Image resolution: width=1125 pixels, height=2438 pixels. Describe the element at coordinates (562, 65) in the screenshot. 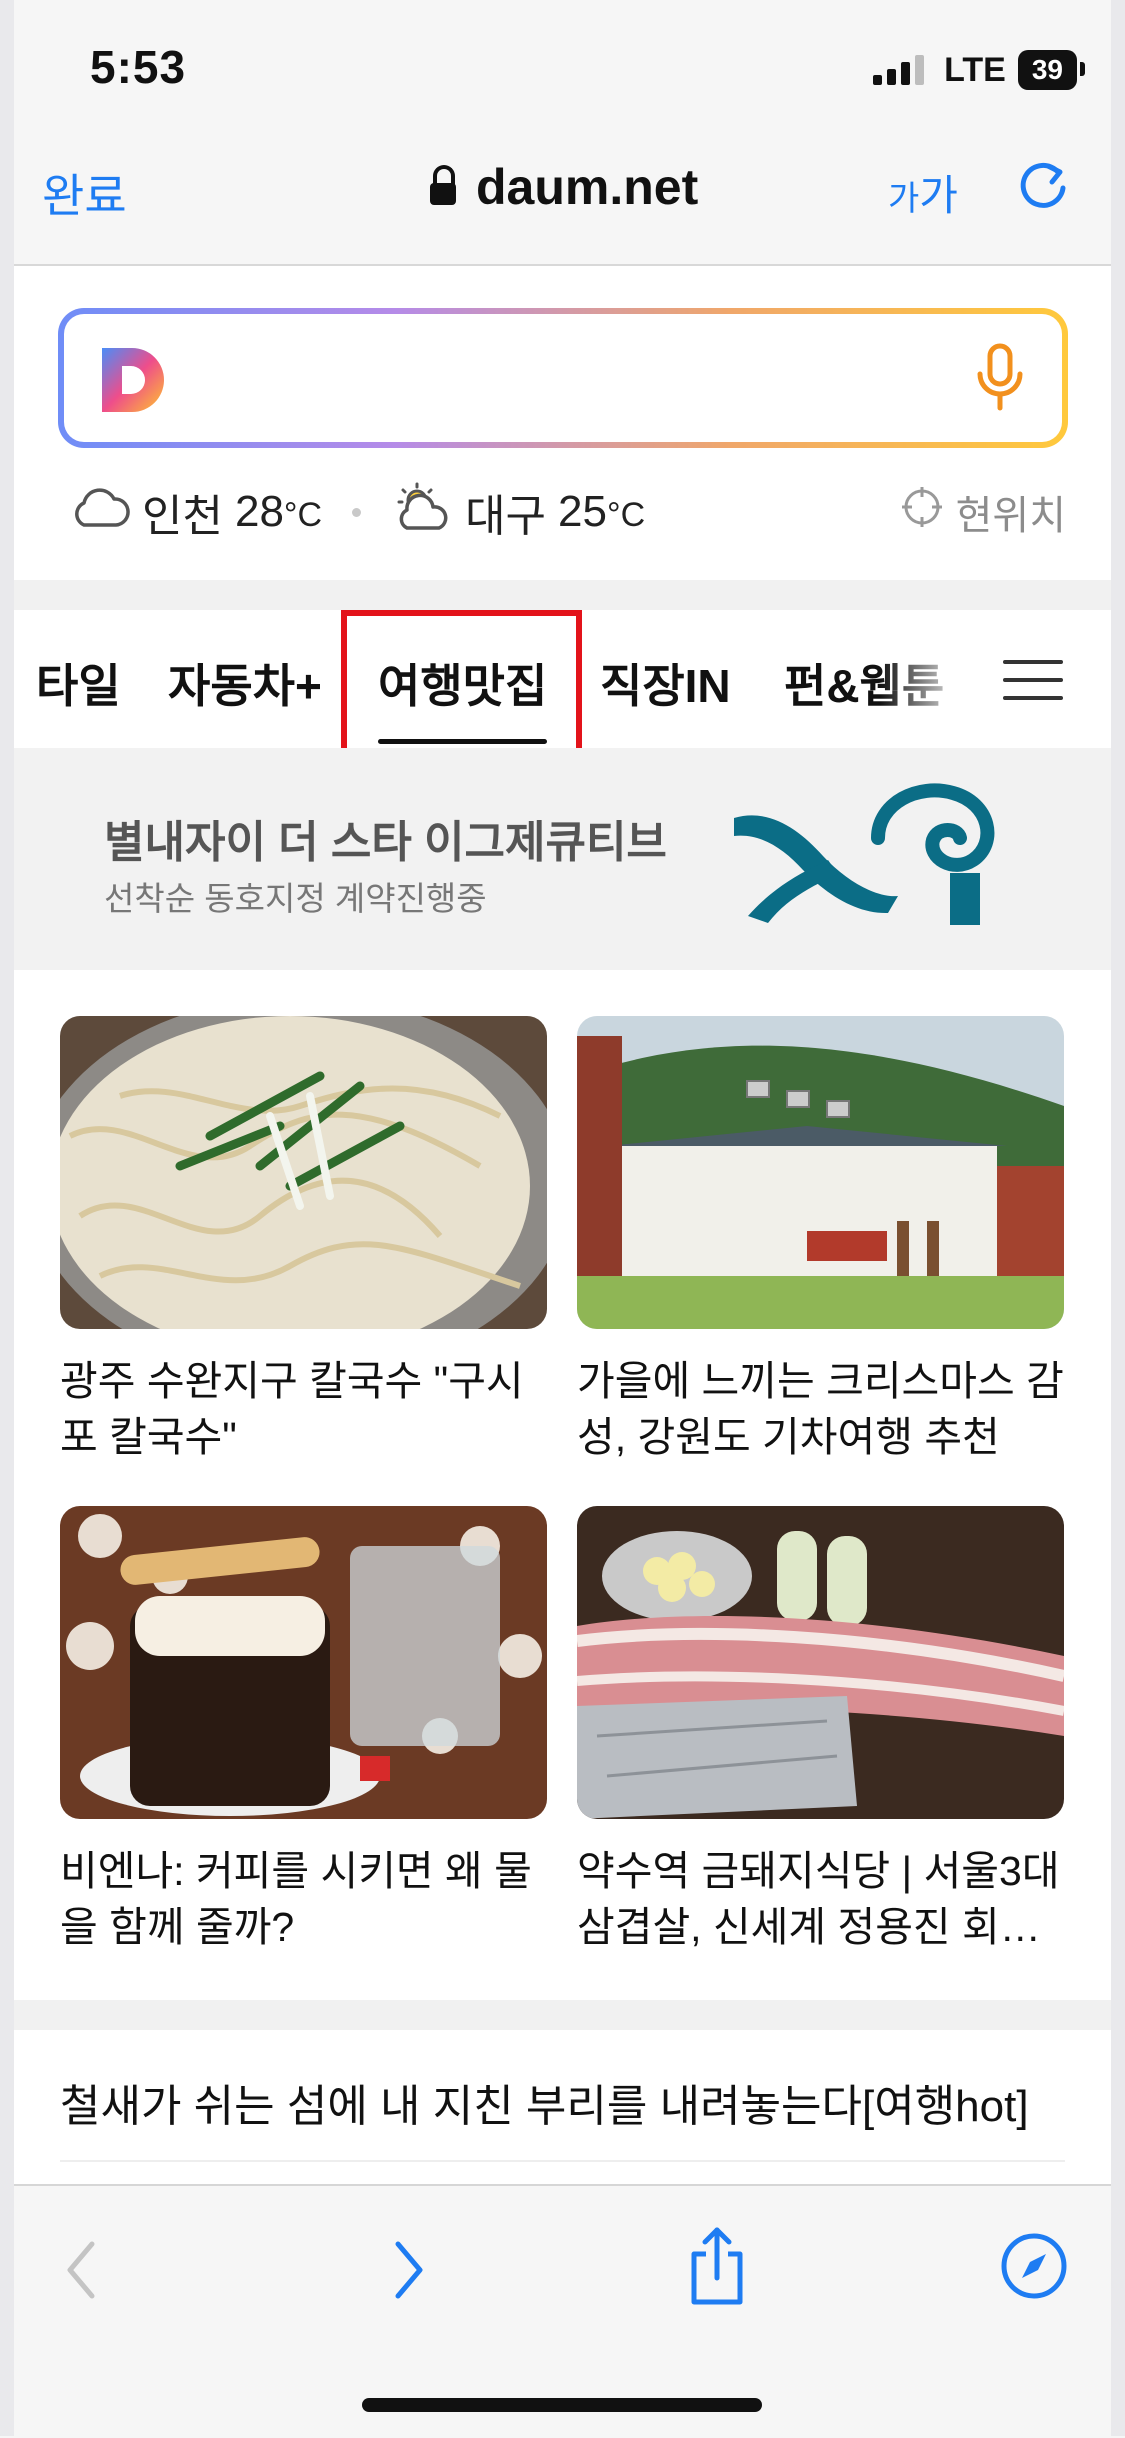

I see `status-bar: 5:53 LTE 39` at that location.